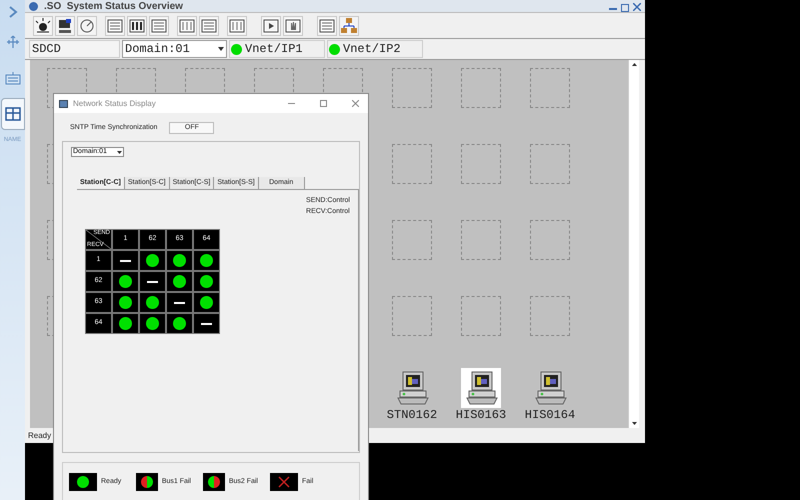 This screenshot has height=500, width=800. Describe the element at coordinates (634, 64) in the screenshot. I see `scroll-up-icon` at that location.